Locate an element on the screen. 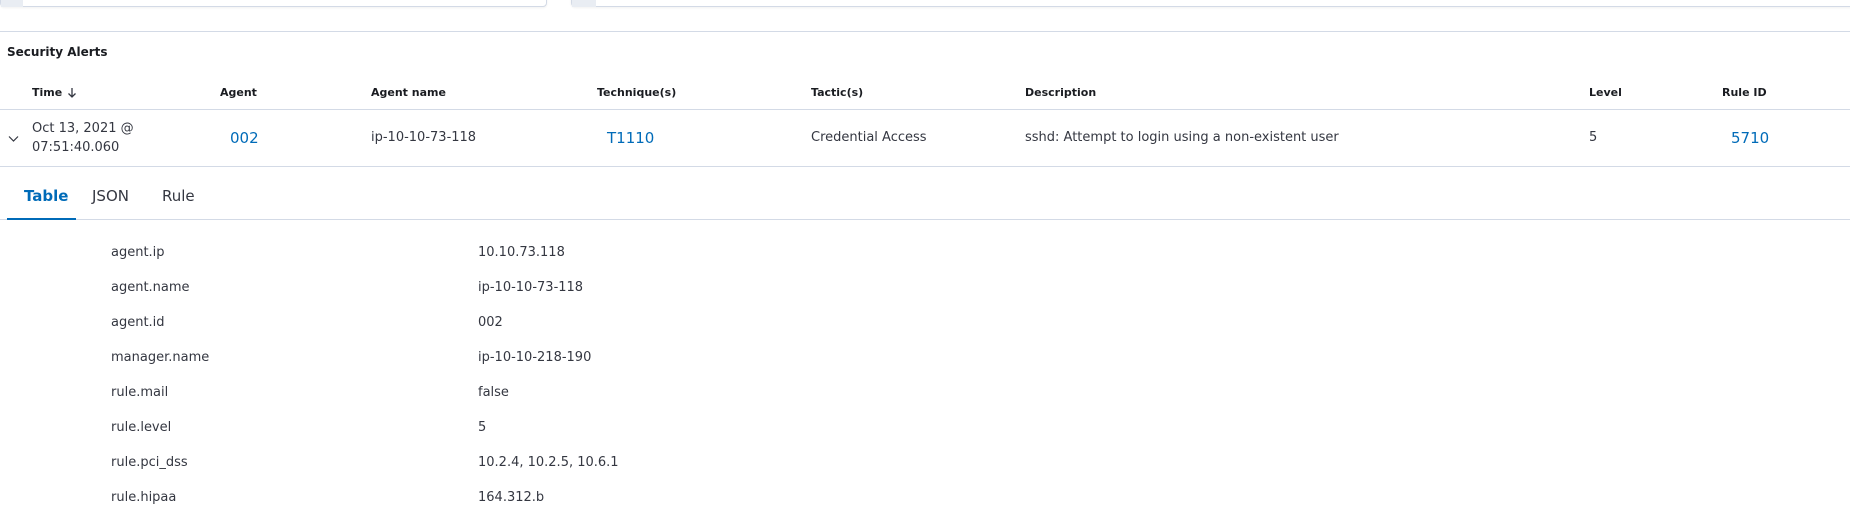 The image size is (1850, 512). tactic-cell: Credential Access is located at coordinates (869, 137).